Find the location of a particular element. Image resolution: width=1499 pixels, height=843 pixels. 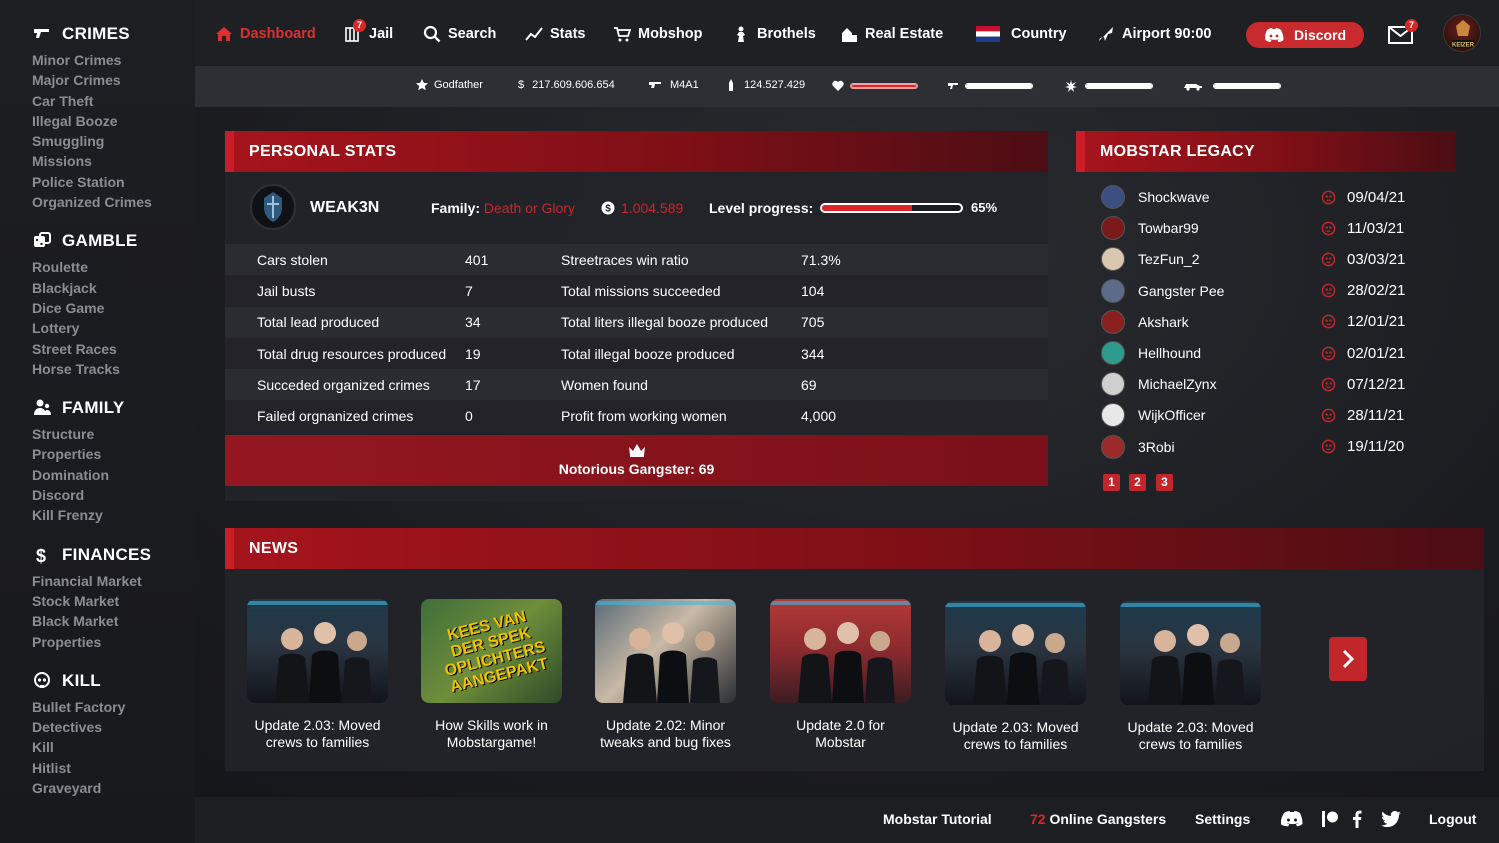

patreon-icon is located at coordinates (1330, 819).